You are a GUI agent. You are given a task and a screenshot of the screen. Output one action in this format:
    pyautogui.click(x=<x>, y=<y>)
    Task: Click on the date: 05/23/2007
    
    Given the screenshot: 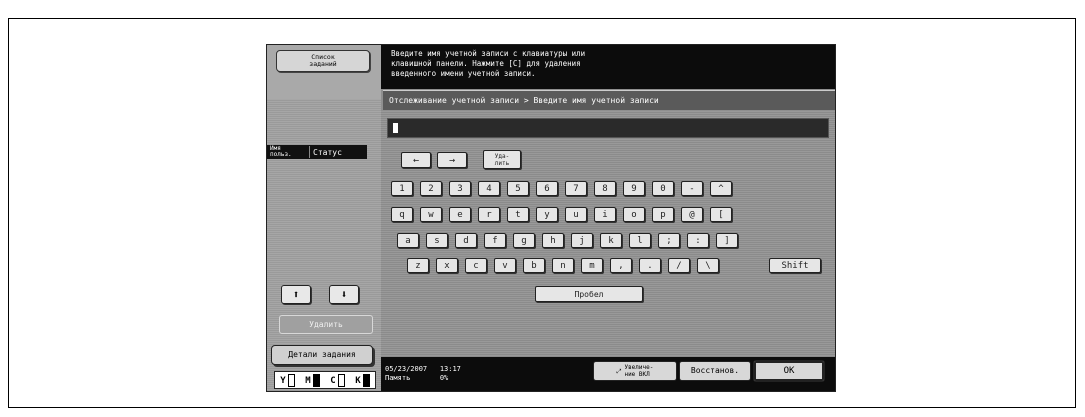 What is the action you would take?
    pyautogui.click(x=406, y=369)
    